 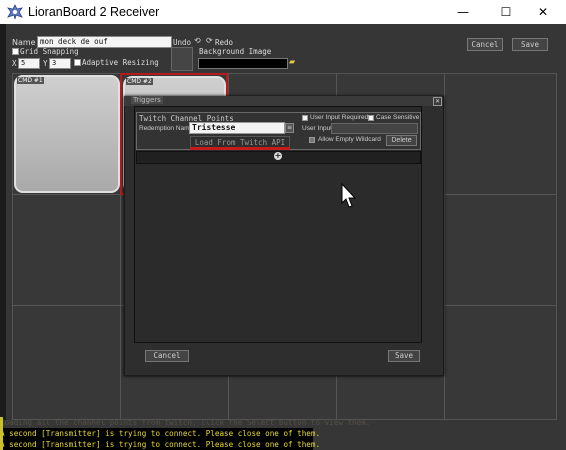 I want to click on folder-icon: ▰, so click(x=292, y=61).